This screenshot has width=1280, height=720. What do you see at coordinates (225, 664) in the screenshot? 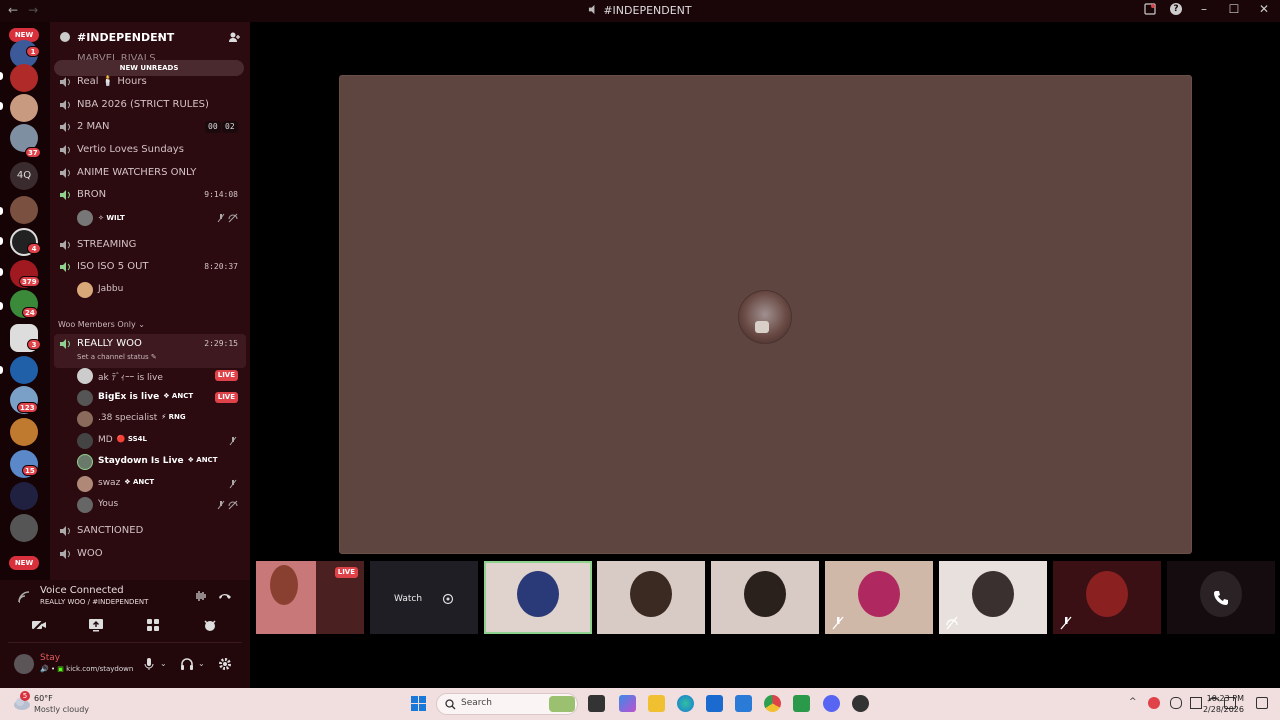
I see `settings-gear-icon` at bounding box center [225, 664].